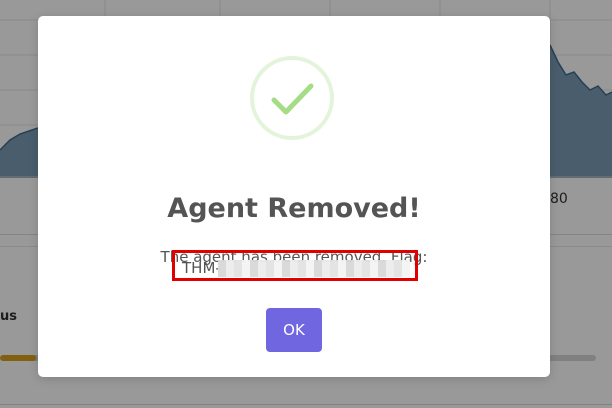 The image size is (612, 408). I want to click on checkmark-icon, so click(292, 99).